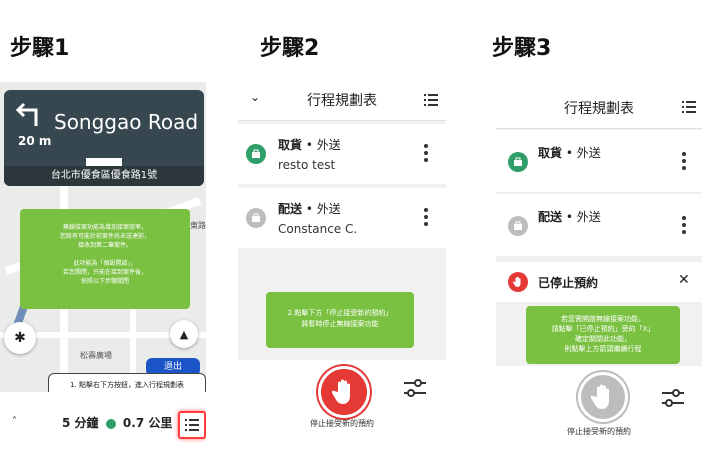  Describe the element at coordinates (14, 421) in the screenshot. I see `chevron-up-icon: ˄` at that location.